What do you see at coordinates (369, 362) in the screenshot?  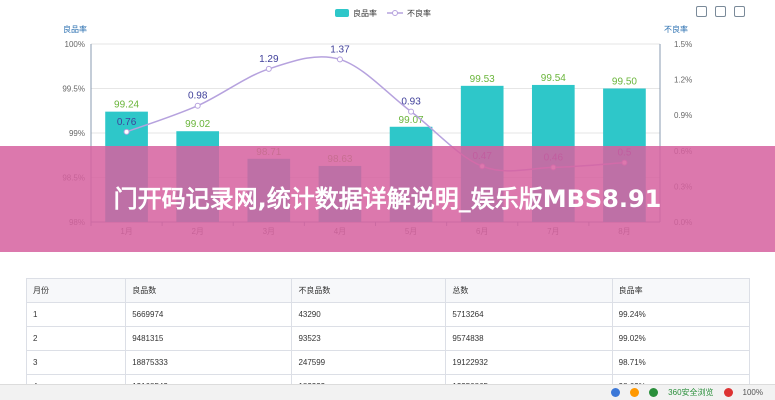 I see `table-cell: 247599` at bounding box center [369, 362].